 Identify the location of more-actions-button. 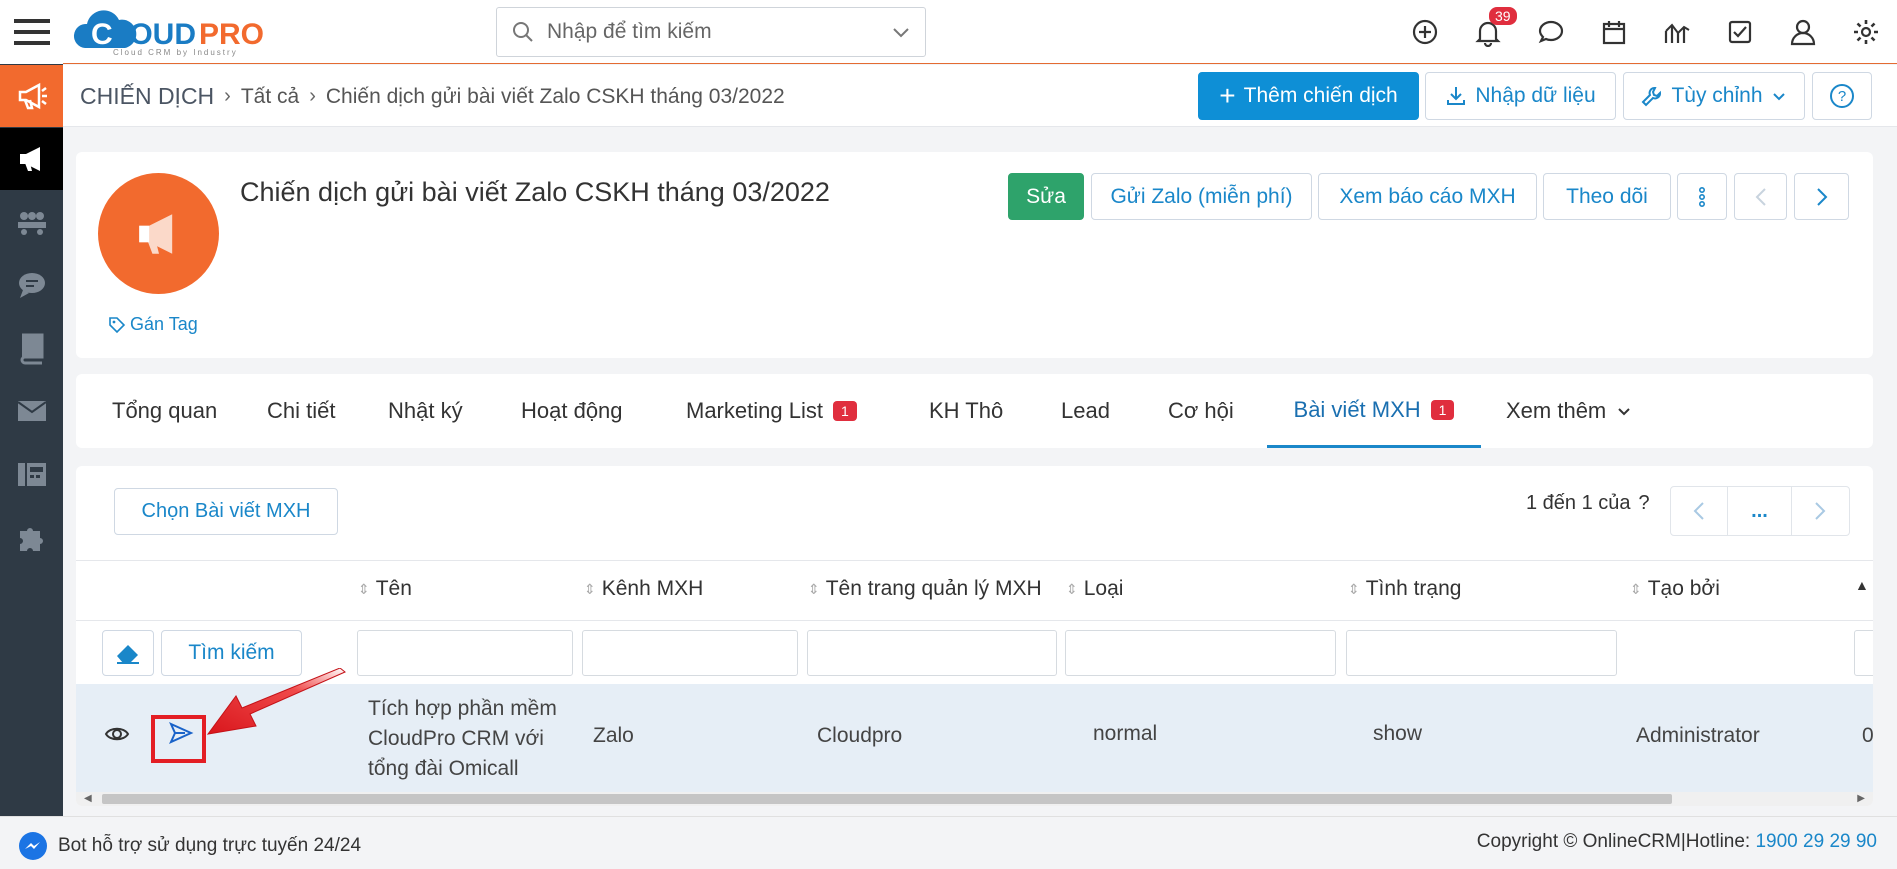
(1702, 196).